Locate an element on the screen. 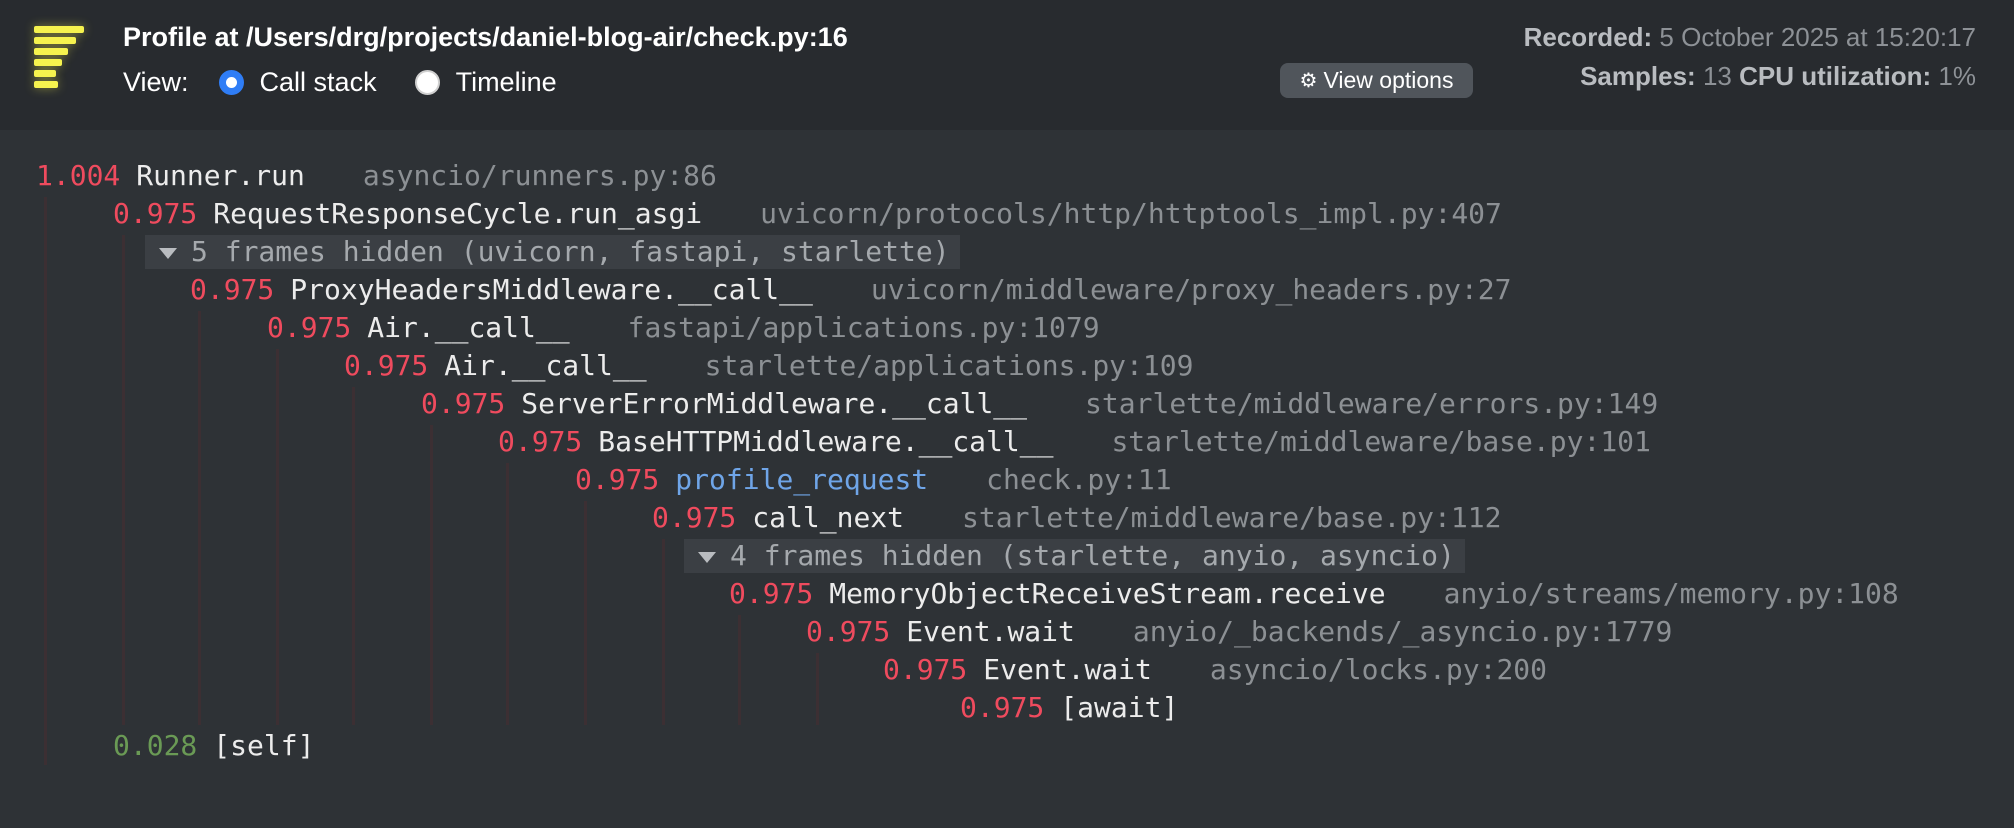  frame-row: 1.004 Runner.run asyncio/runners.py:86 is located at coordinates (376, 176).